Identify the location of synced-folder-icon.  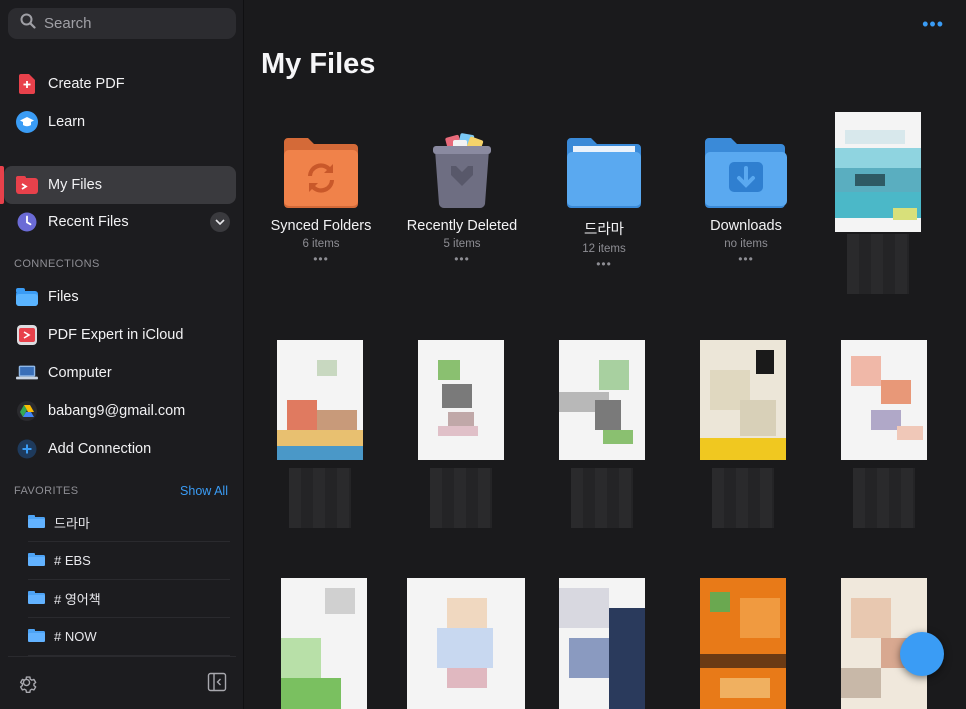
(321, 173).